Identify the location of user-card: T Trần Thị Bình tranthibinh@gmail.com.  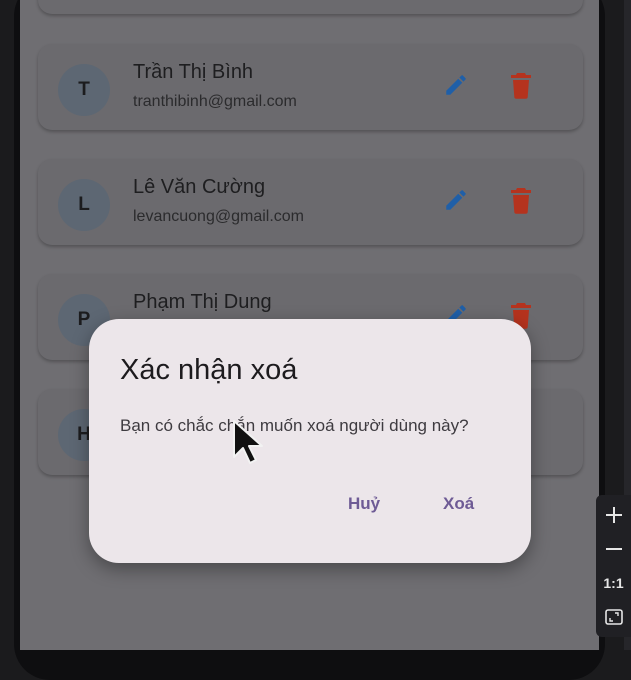
(310, 87).